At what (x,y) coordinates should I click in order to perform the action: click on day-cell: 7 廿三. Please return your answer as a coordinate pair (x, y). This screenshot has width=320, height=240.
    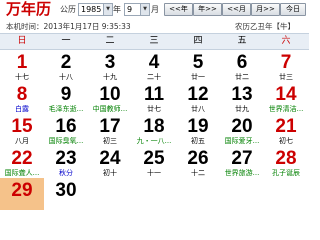
    Looking at the image, I should click on (286, 66).